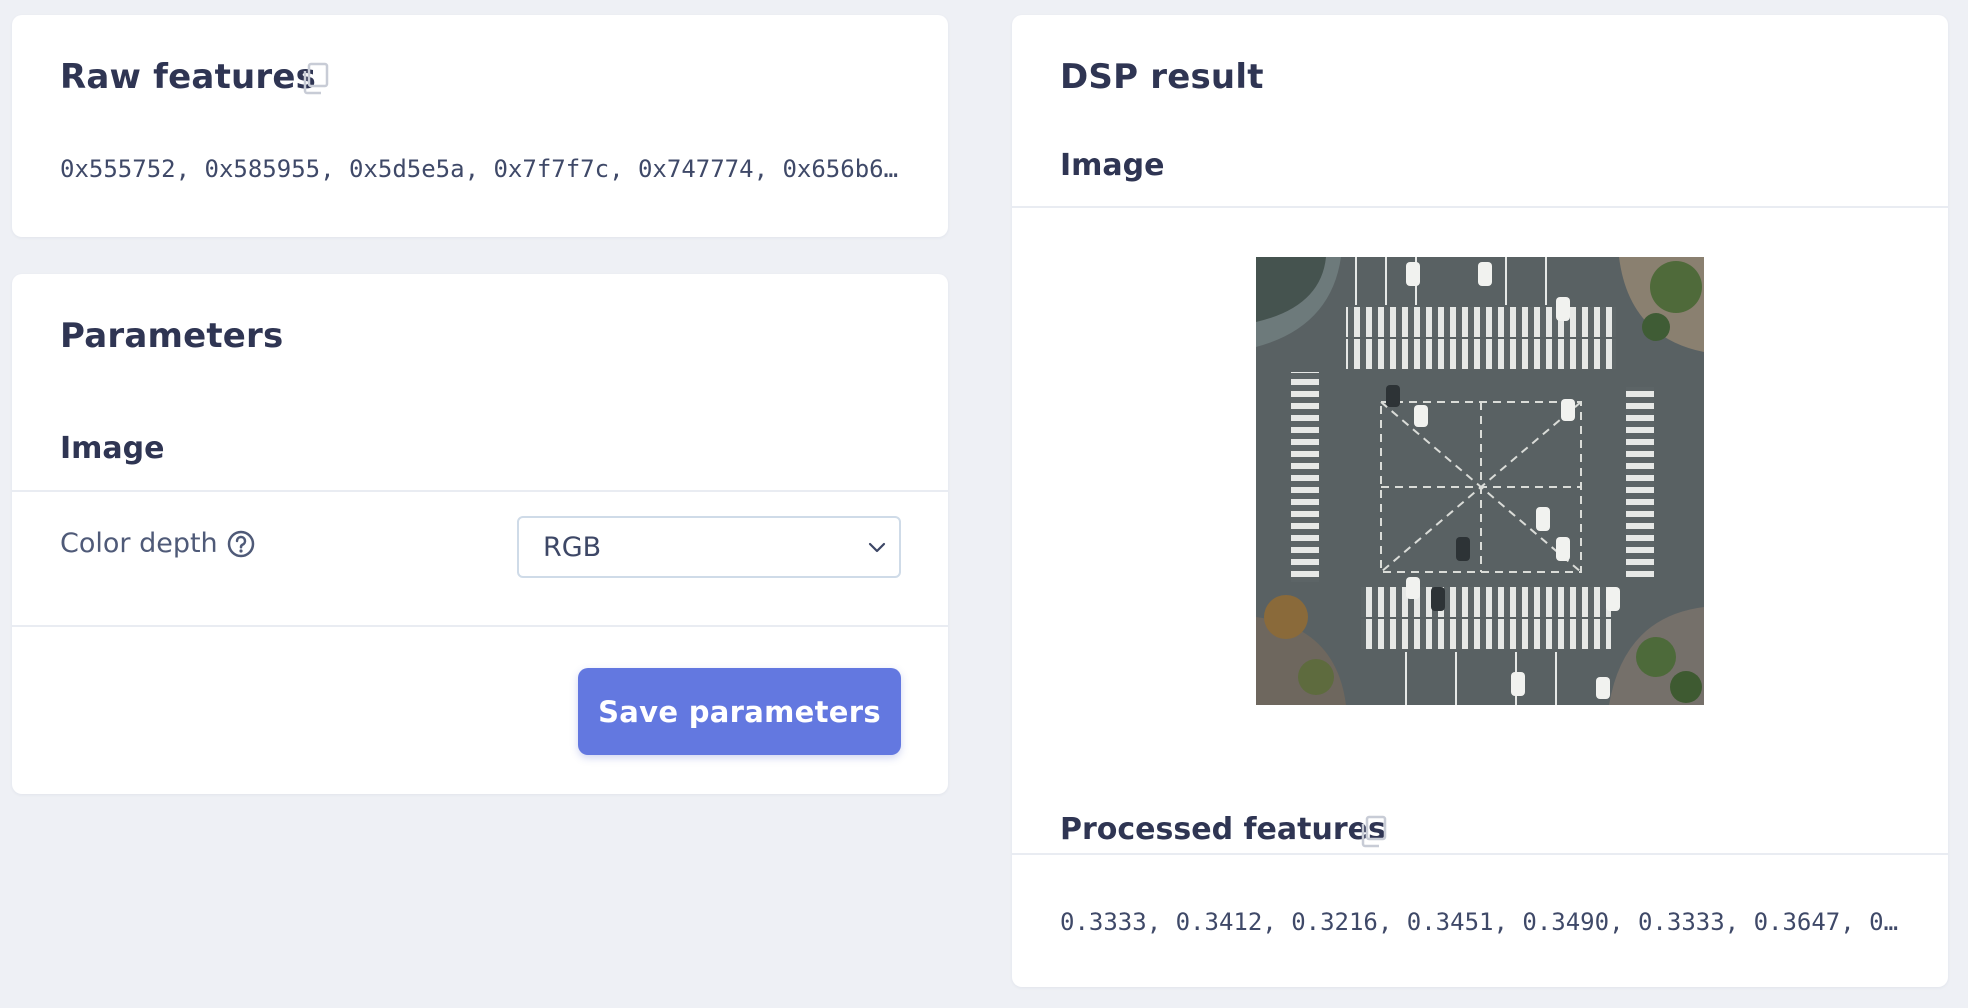  What do you see at coordinates (709, 547) in the screenshot?
I see `color-depth-select: RGB` at bounding box center [709, 547].